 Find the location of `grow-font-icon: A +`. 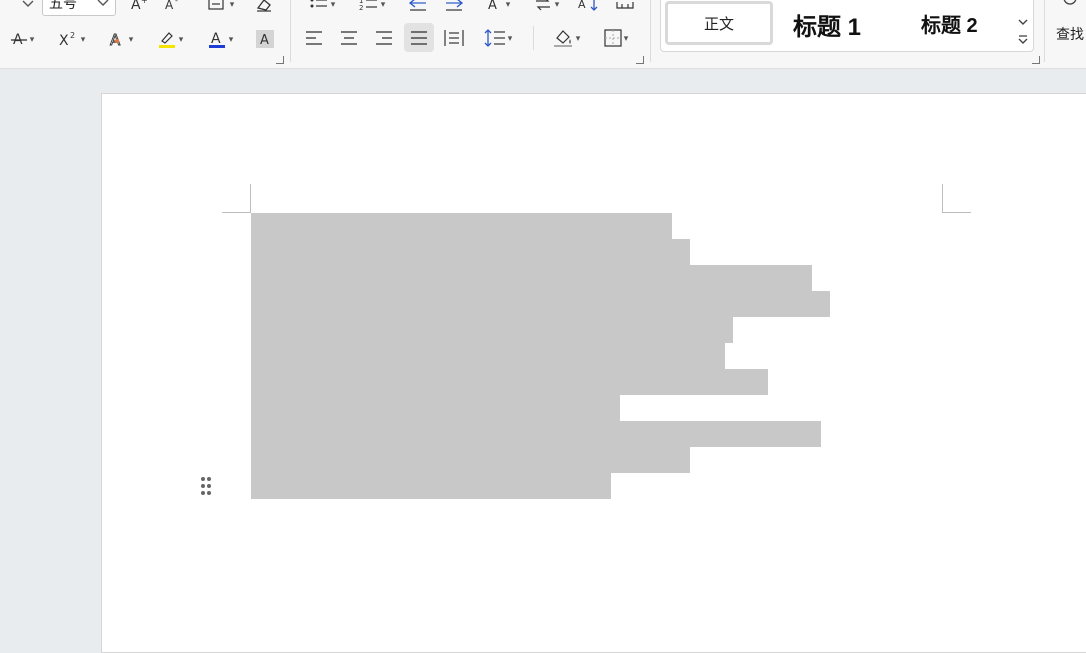

grow-font-icon: A + is located at coordinates (139, 6).